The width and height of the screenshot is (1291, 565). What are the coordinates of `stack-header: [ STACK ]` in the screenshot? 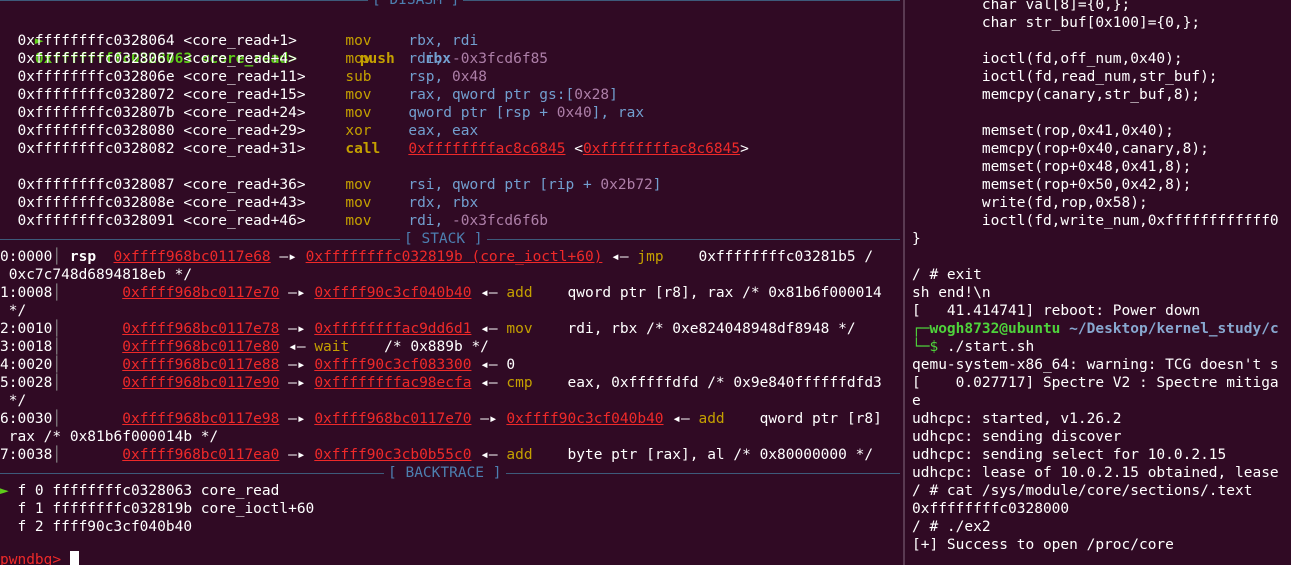 It's located at (443, 239).